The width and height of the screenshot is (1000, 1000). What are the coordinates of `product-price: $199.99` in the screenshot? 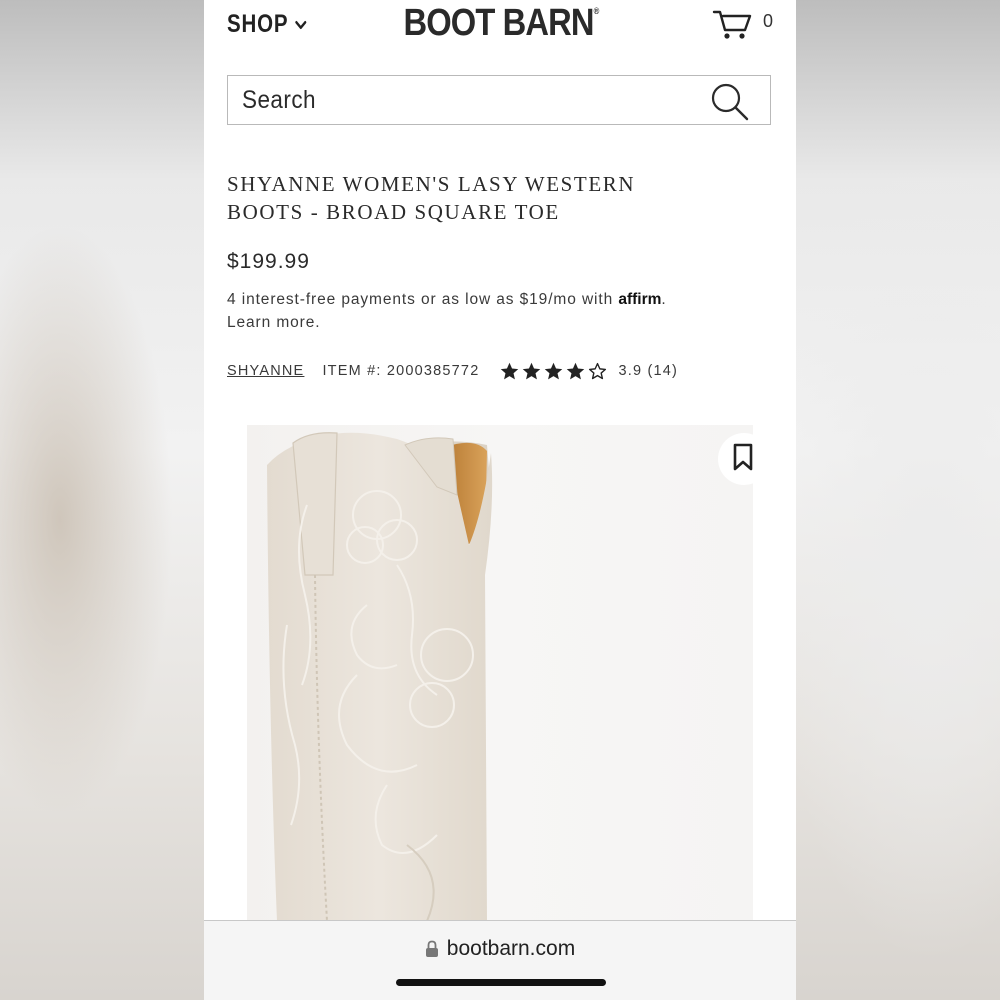 It's located at (268, 261).